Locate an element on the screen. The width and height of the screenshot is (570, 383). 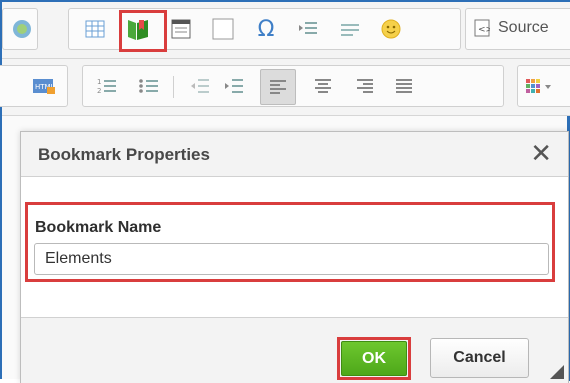
align-center-icon is located at coordinates (323, 86).